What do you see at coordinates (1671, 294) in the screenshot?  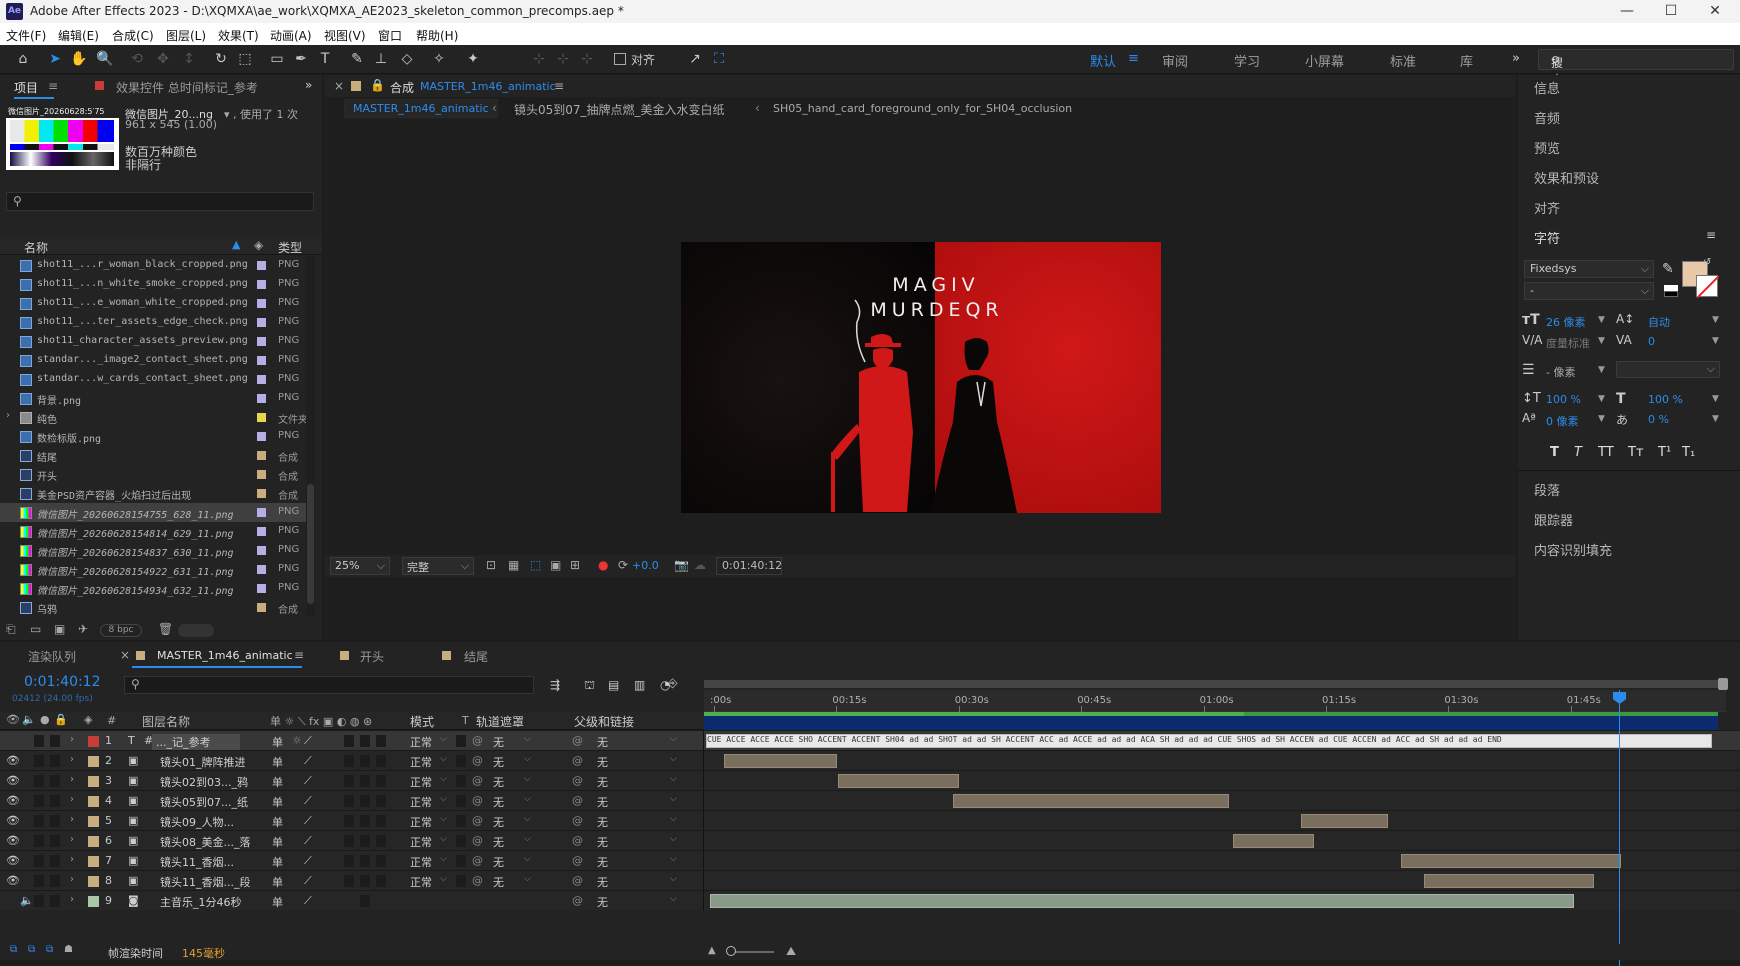 I see `black-swatch` at bounding box center [1671, 294].